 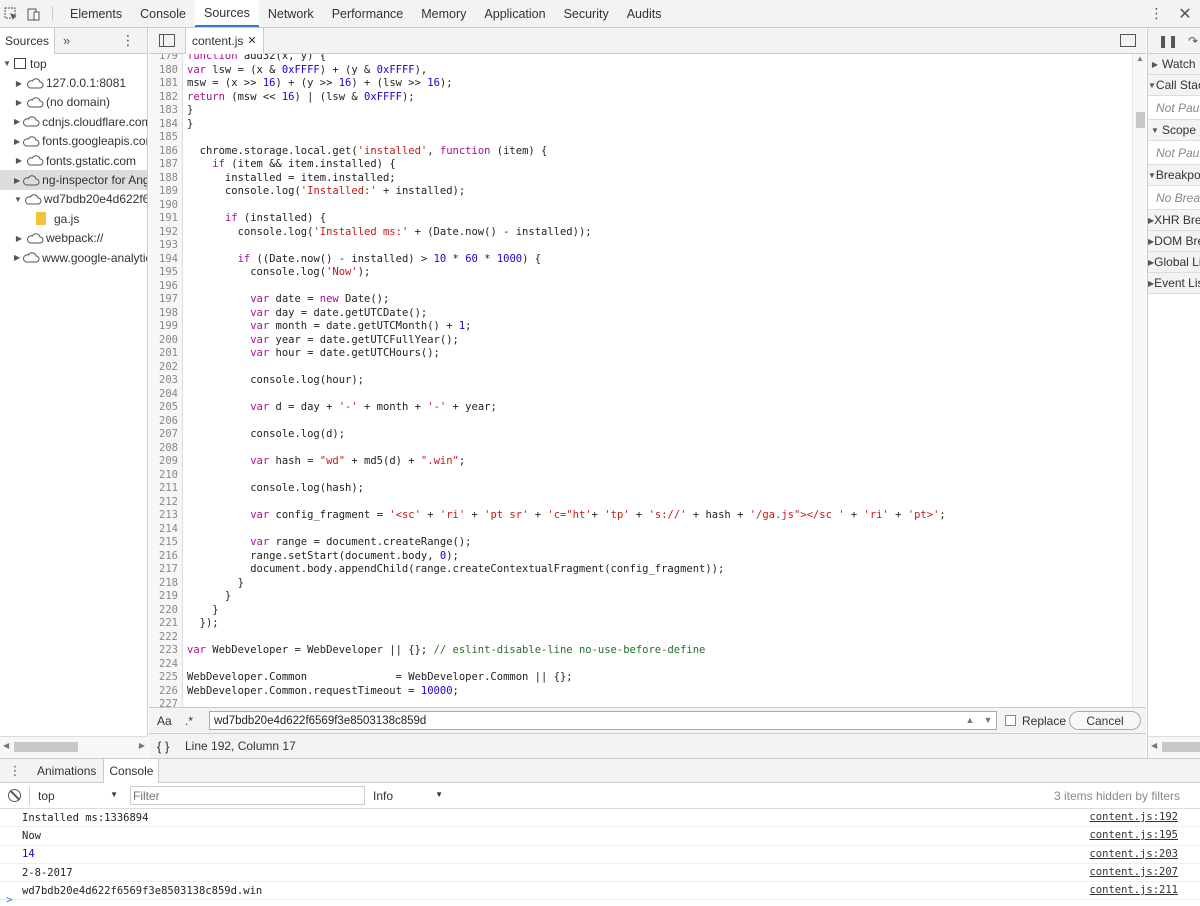 What do you see at coordinates (165, 489) in the screenshot?
I see `line-number: 211` at bounding box center [165, 489].